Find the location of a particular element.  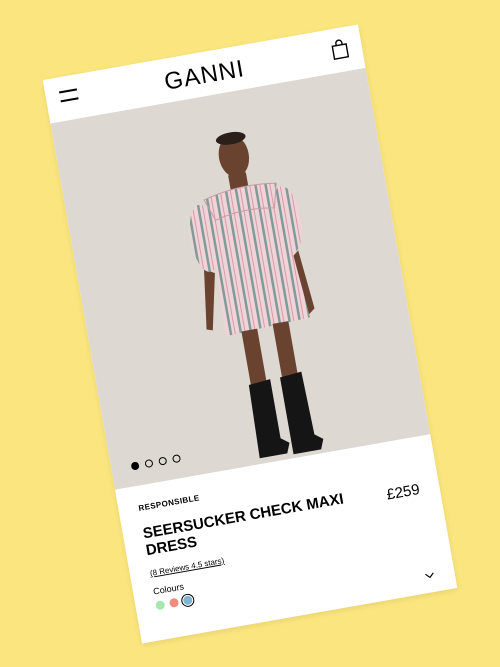

colours-label: Colours is located at coordinates (168, 589).